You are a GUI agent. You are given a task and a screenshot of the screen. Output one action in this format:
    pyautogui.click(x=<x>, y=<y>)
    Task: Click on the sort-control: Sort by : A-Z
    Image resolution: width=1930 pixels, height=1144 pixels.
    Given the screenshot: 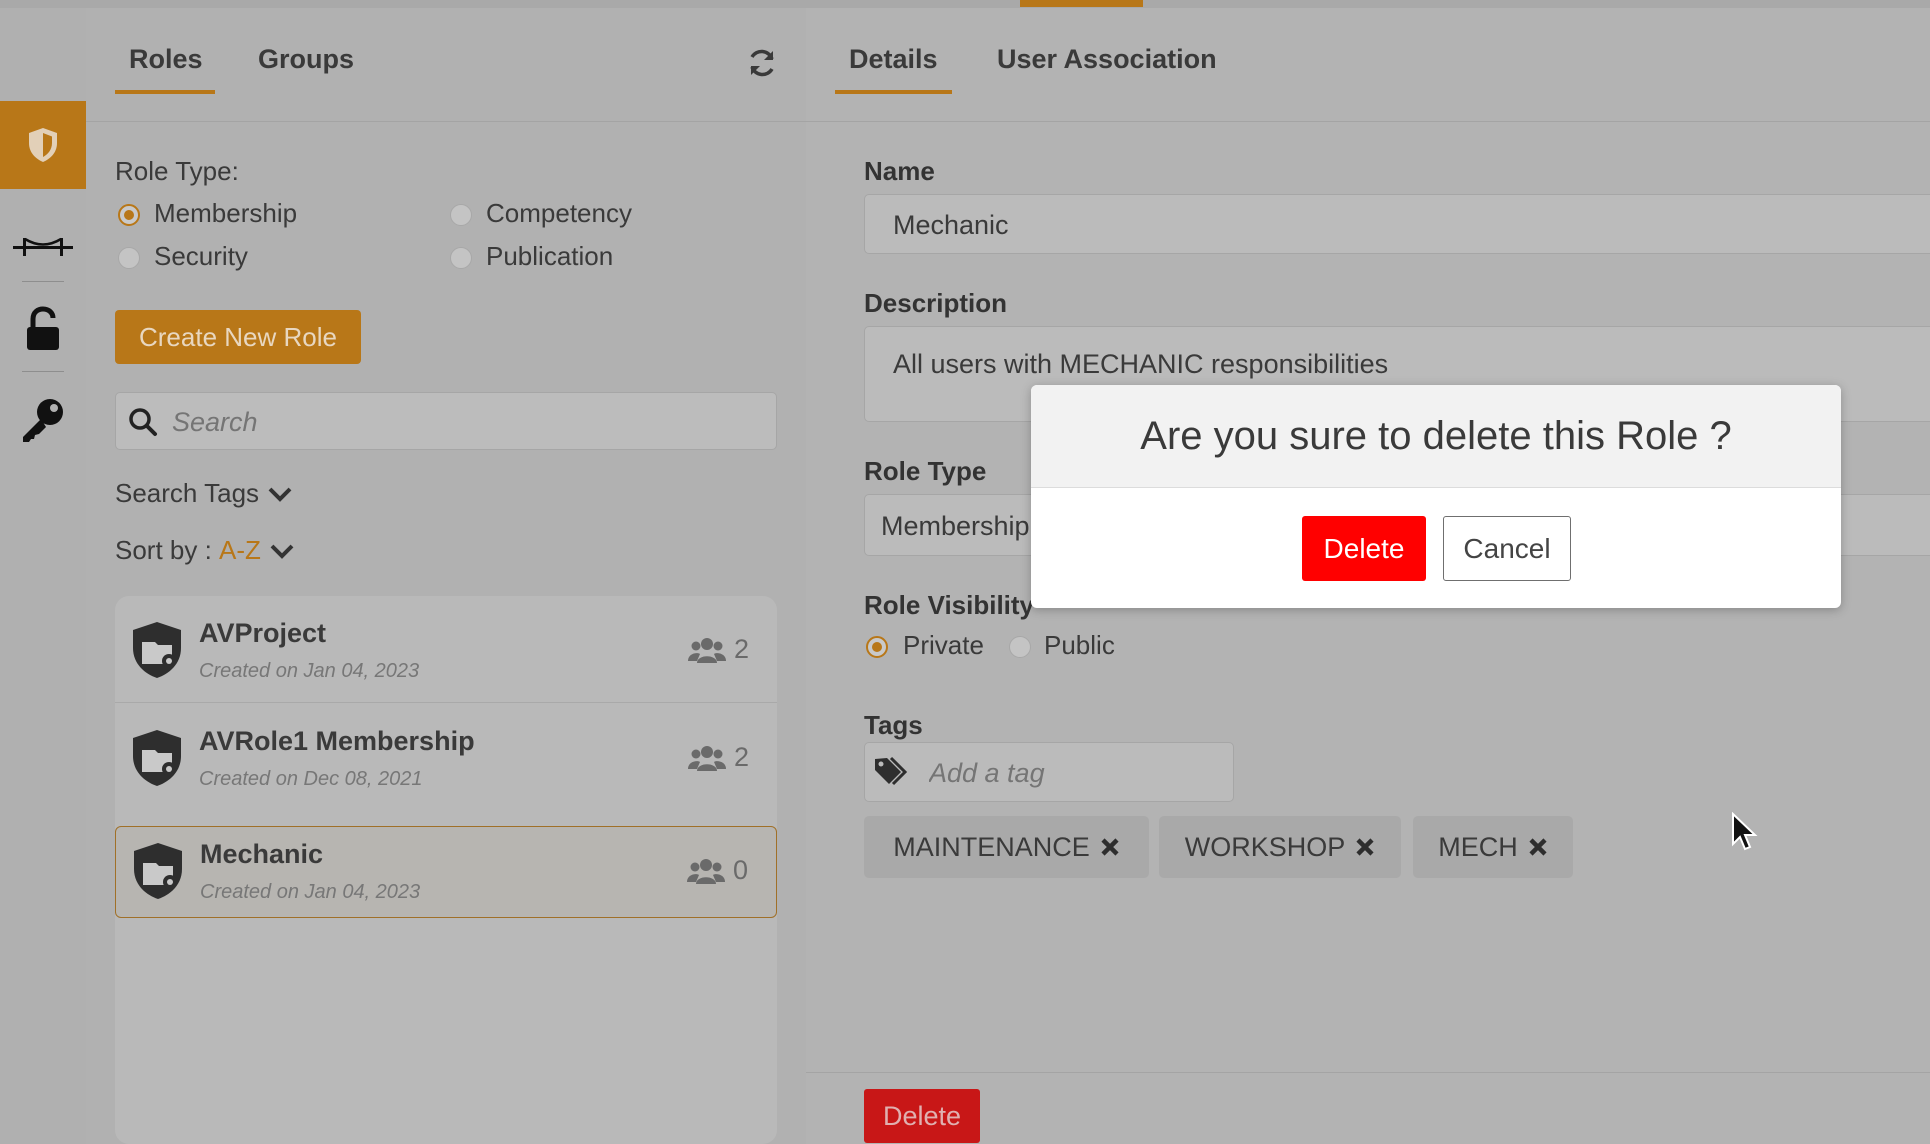 What is the action you would take?
    pyautogui.click(x=205, y=550)
    